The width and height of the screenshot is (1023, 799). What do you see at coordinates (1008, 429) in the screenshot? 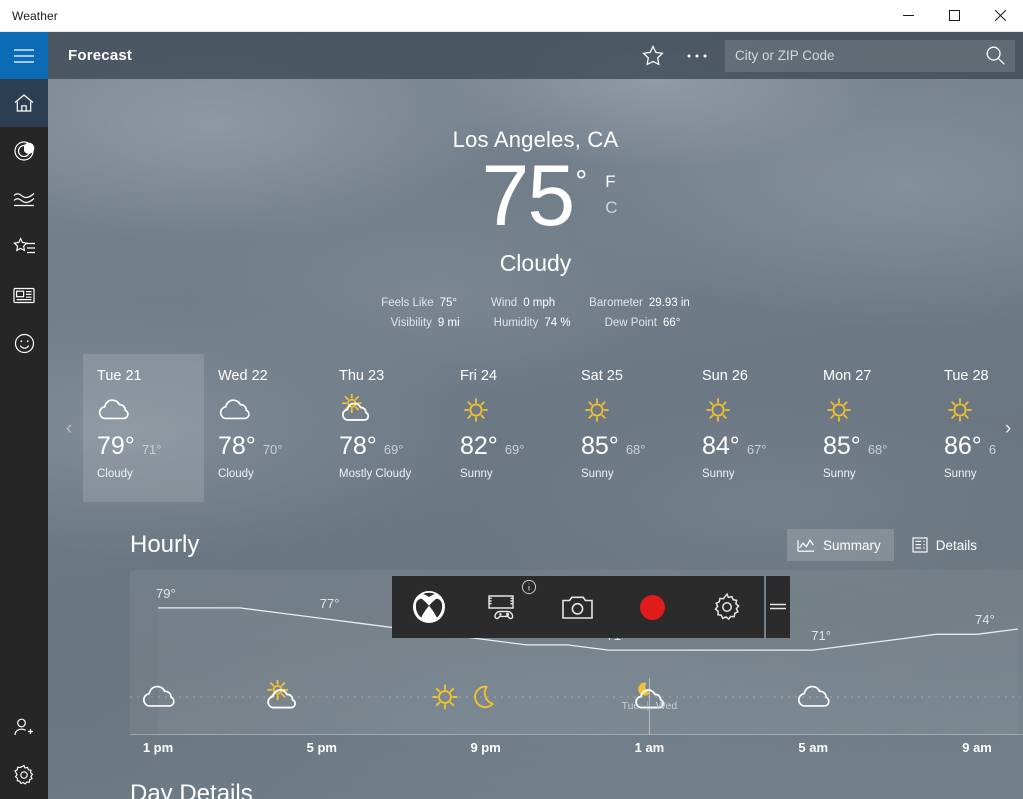
I see `forecast-next-button: ›` at bounding box center [1008, 429].